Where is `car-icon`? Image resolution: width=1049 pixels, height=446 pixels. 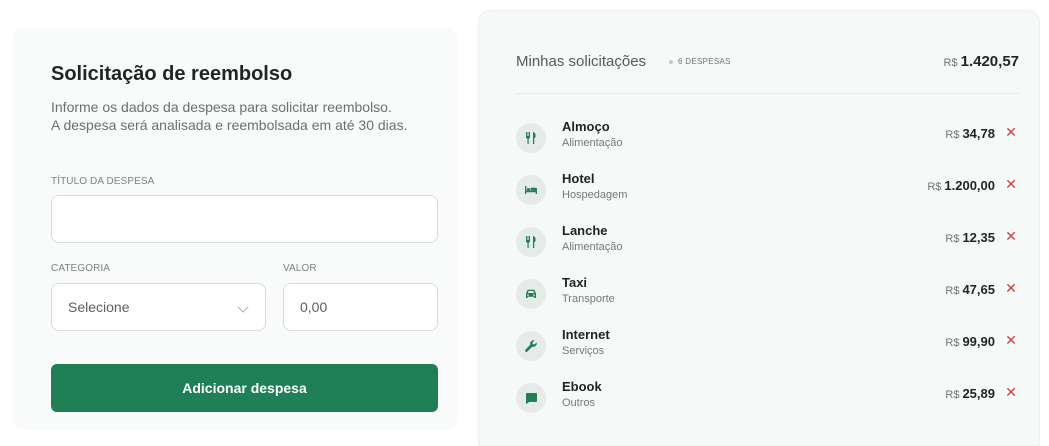
car-icon is located at coordinates (531, 294).